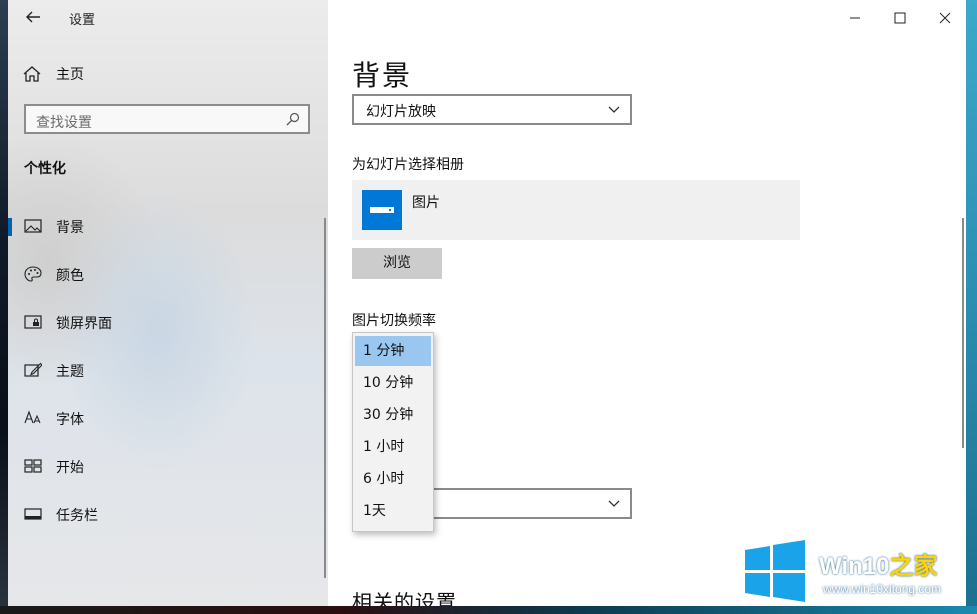 This screenshot has width=977, height=614. What do you see at coordinates (393, 447) in the screenshot?
I see `interval-option: 1 小时` at bounding box center [393, 447].